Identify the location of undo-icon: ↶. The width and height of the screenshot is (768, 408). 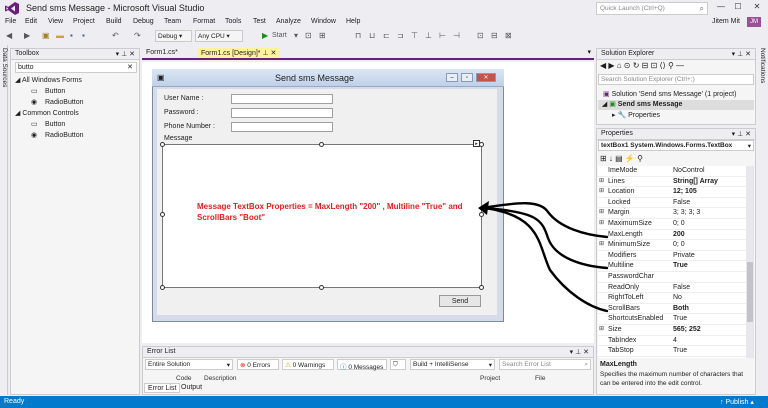
(115, 35).